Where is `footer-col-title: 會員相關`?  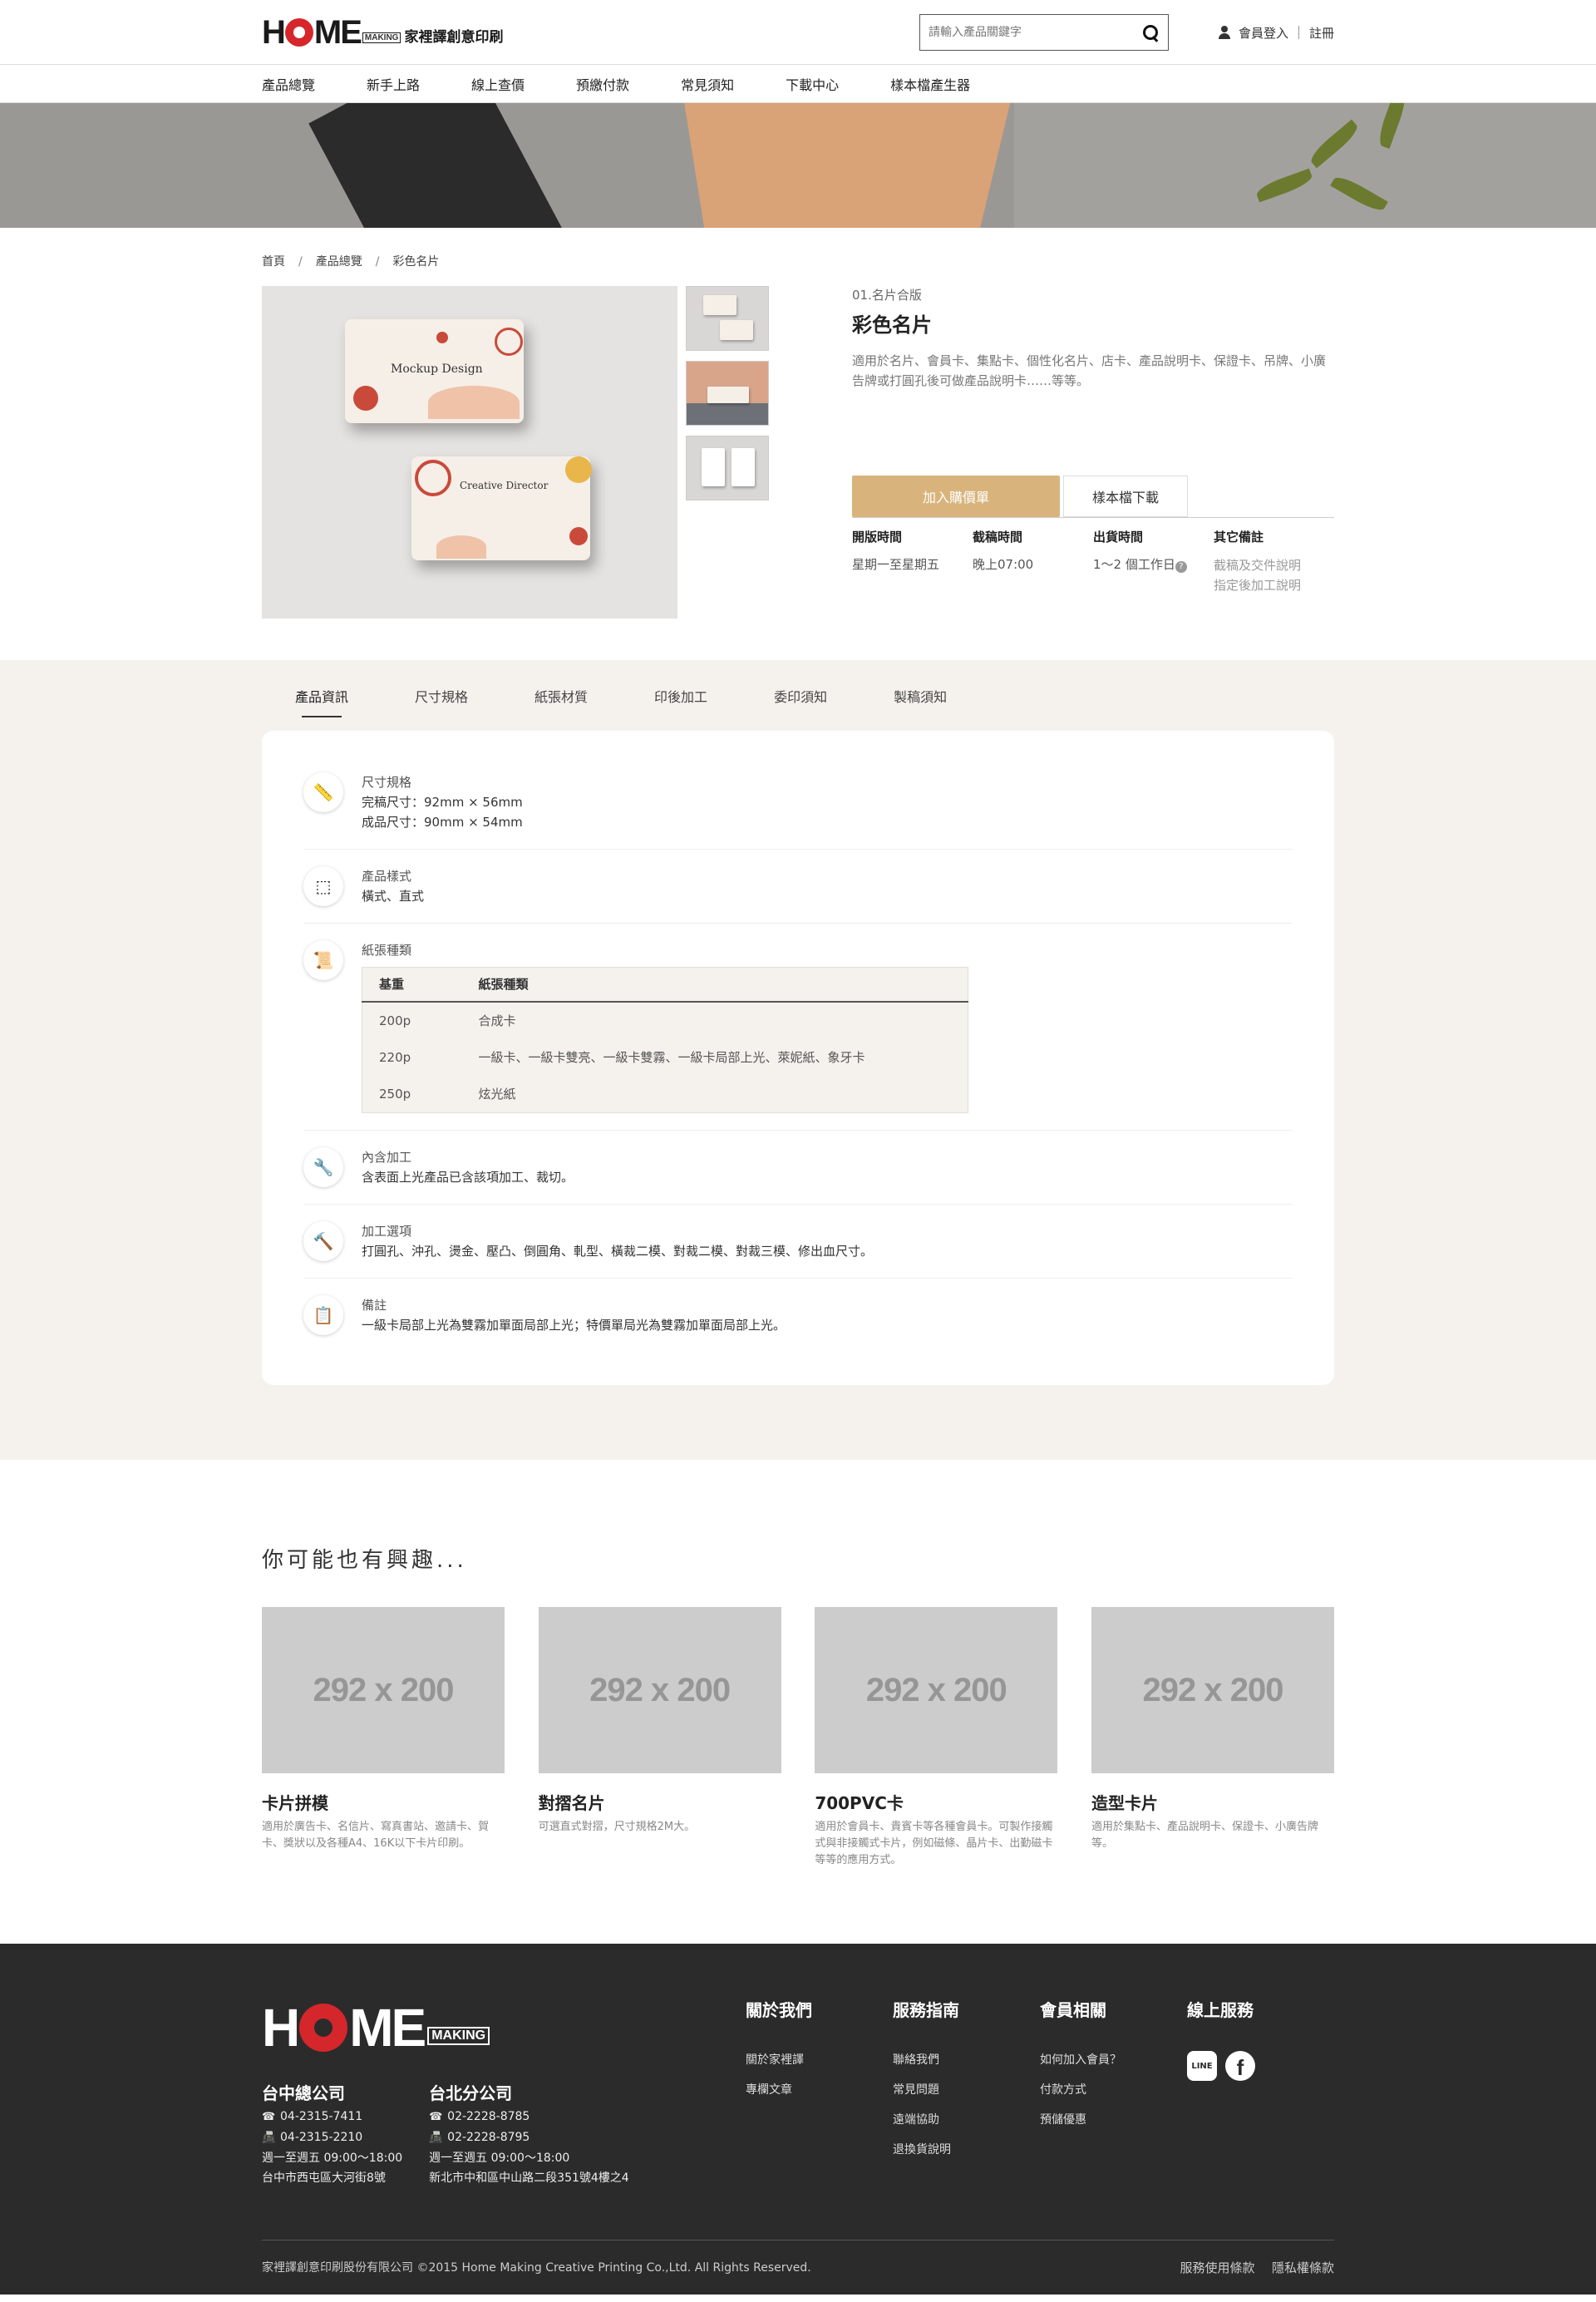
footer-col-title: 會員相關 is located at coordinates (1073, 2010).